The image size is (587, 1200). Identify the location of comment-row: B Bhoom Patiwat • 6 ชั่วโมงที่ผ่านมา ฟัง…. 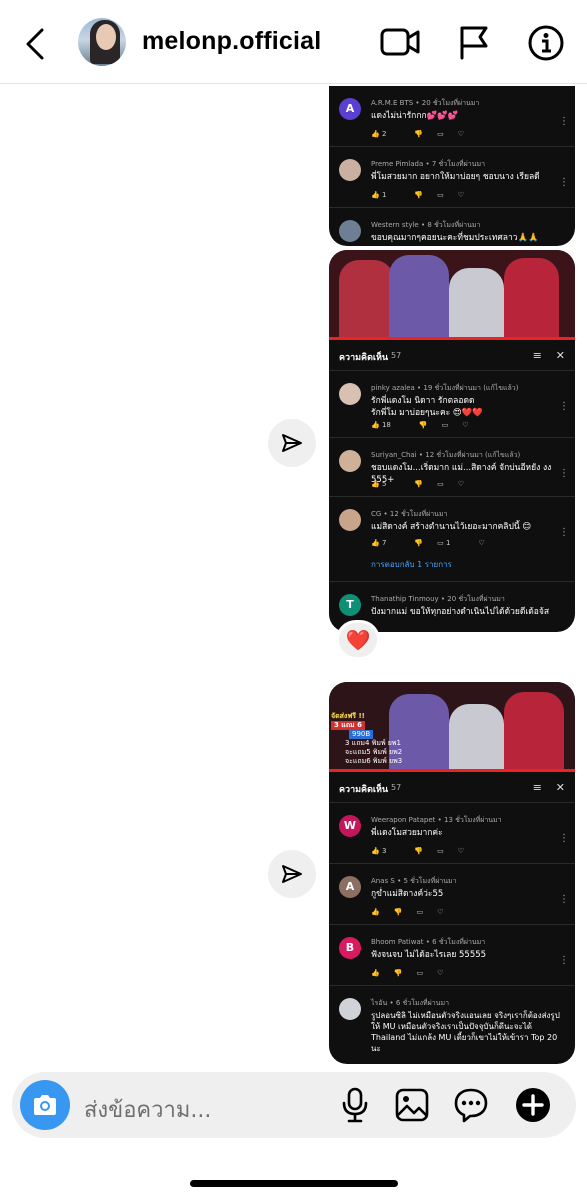
(452, 955).